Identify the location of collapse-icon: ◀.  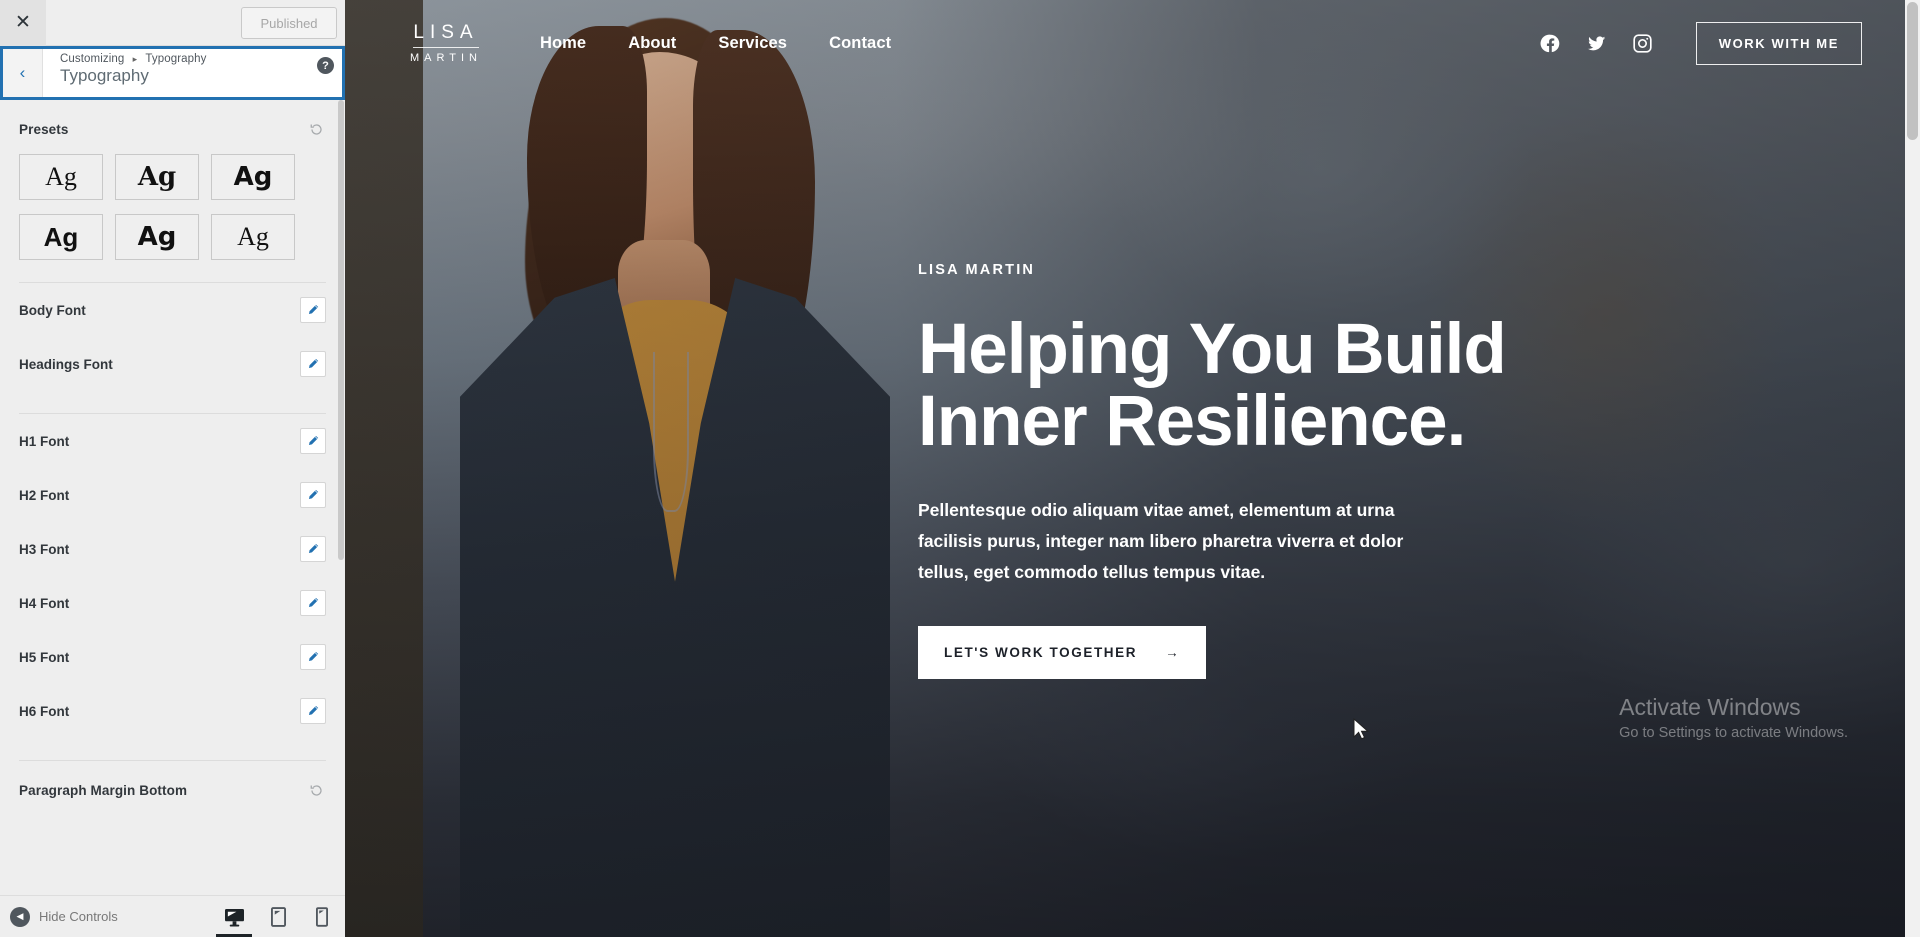
(20, 916).